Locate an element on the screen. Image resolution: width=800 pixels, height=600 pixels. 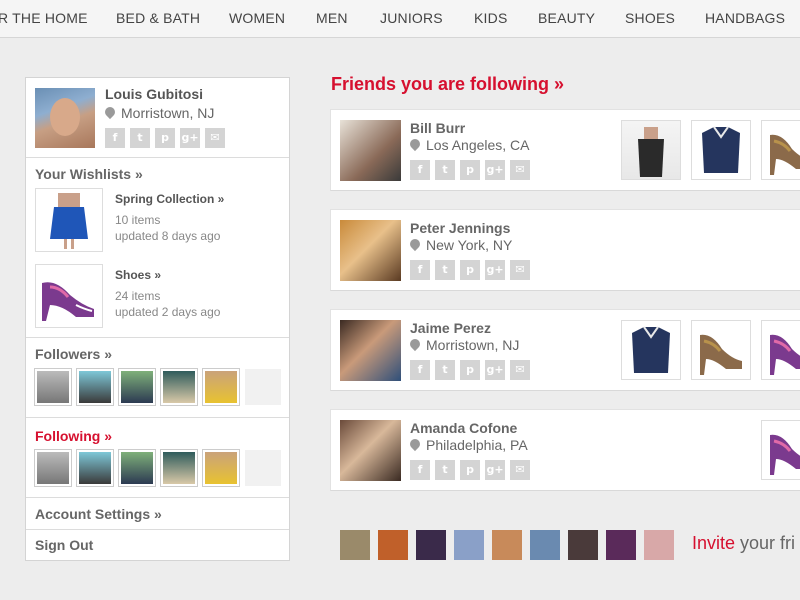
following-section: Following » is located at coordinates (157, 458).